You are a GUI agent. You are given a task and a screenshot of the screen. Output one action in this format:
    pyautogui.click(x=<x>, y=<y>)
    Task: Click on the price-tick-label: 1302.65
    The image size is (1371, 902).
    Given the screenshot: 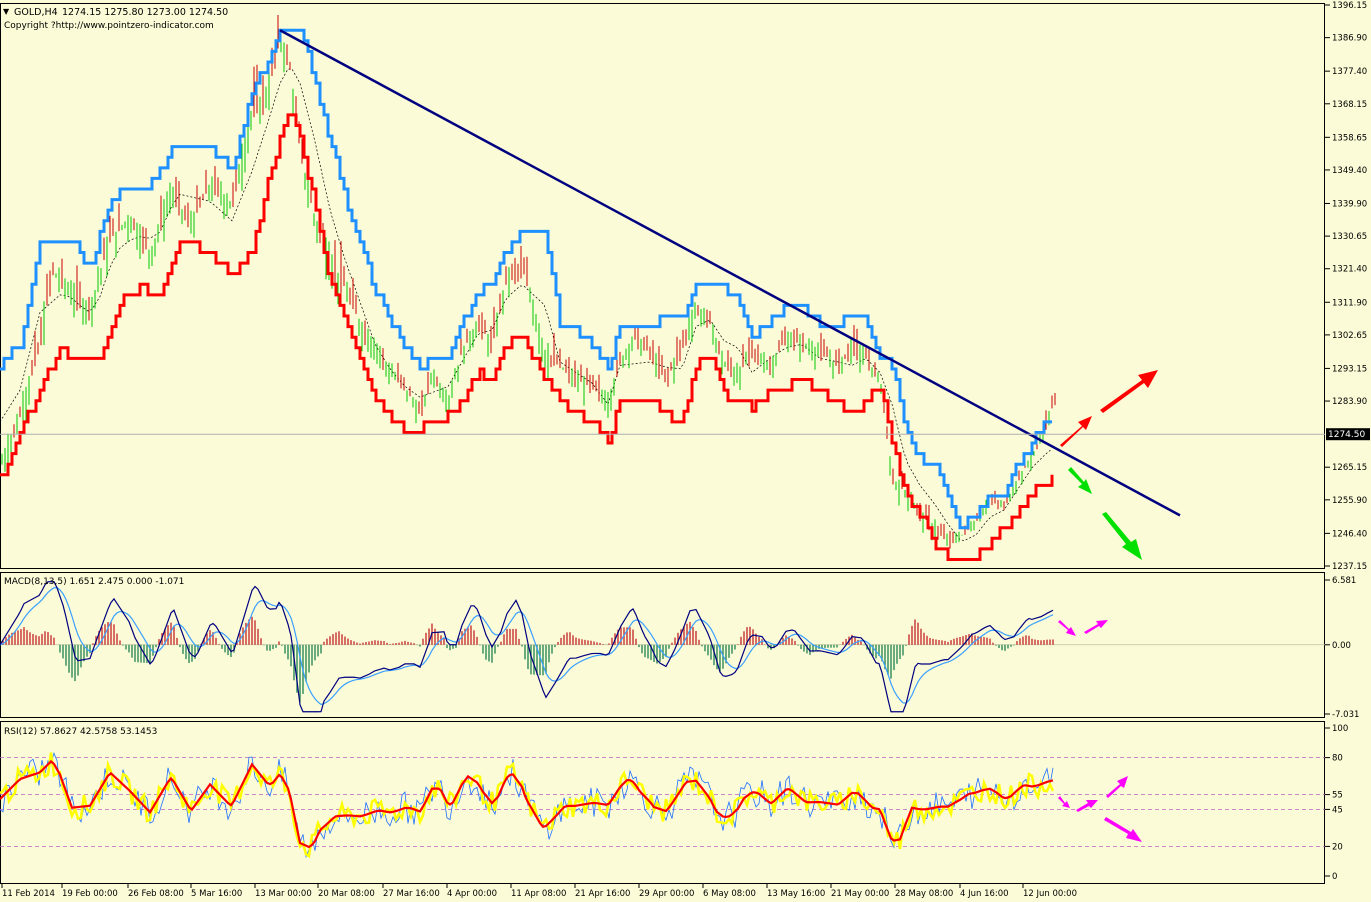 What is the action you would take?
    pyautogui.click(x=1349, y=336)
    